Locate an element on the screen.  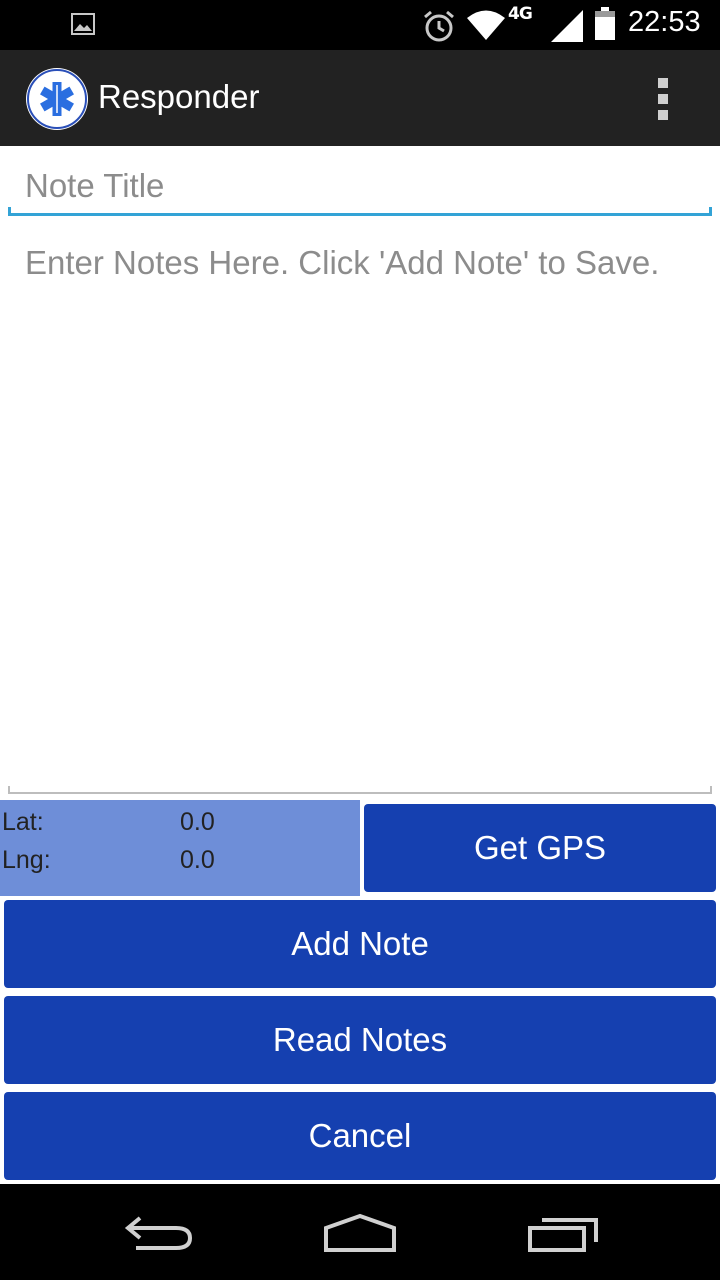
latitude-value: 0.0 is located at coordinates (197, 822).